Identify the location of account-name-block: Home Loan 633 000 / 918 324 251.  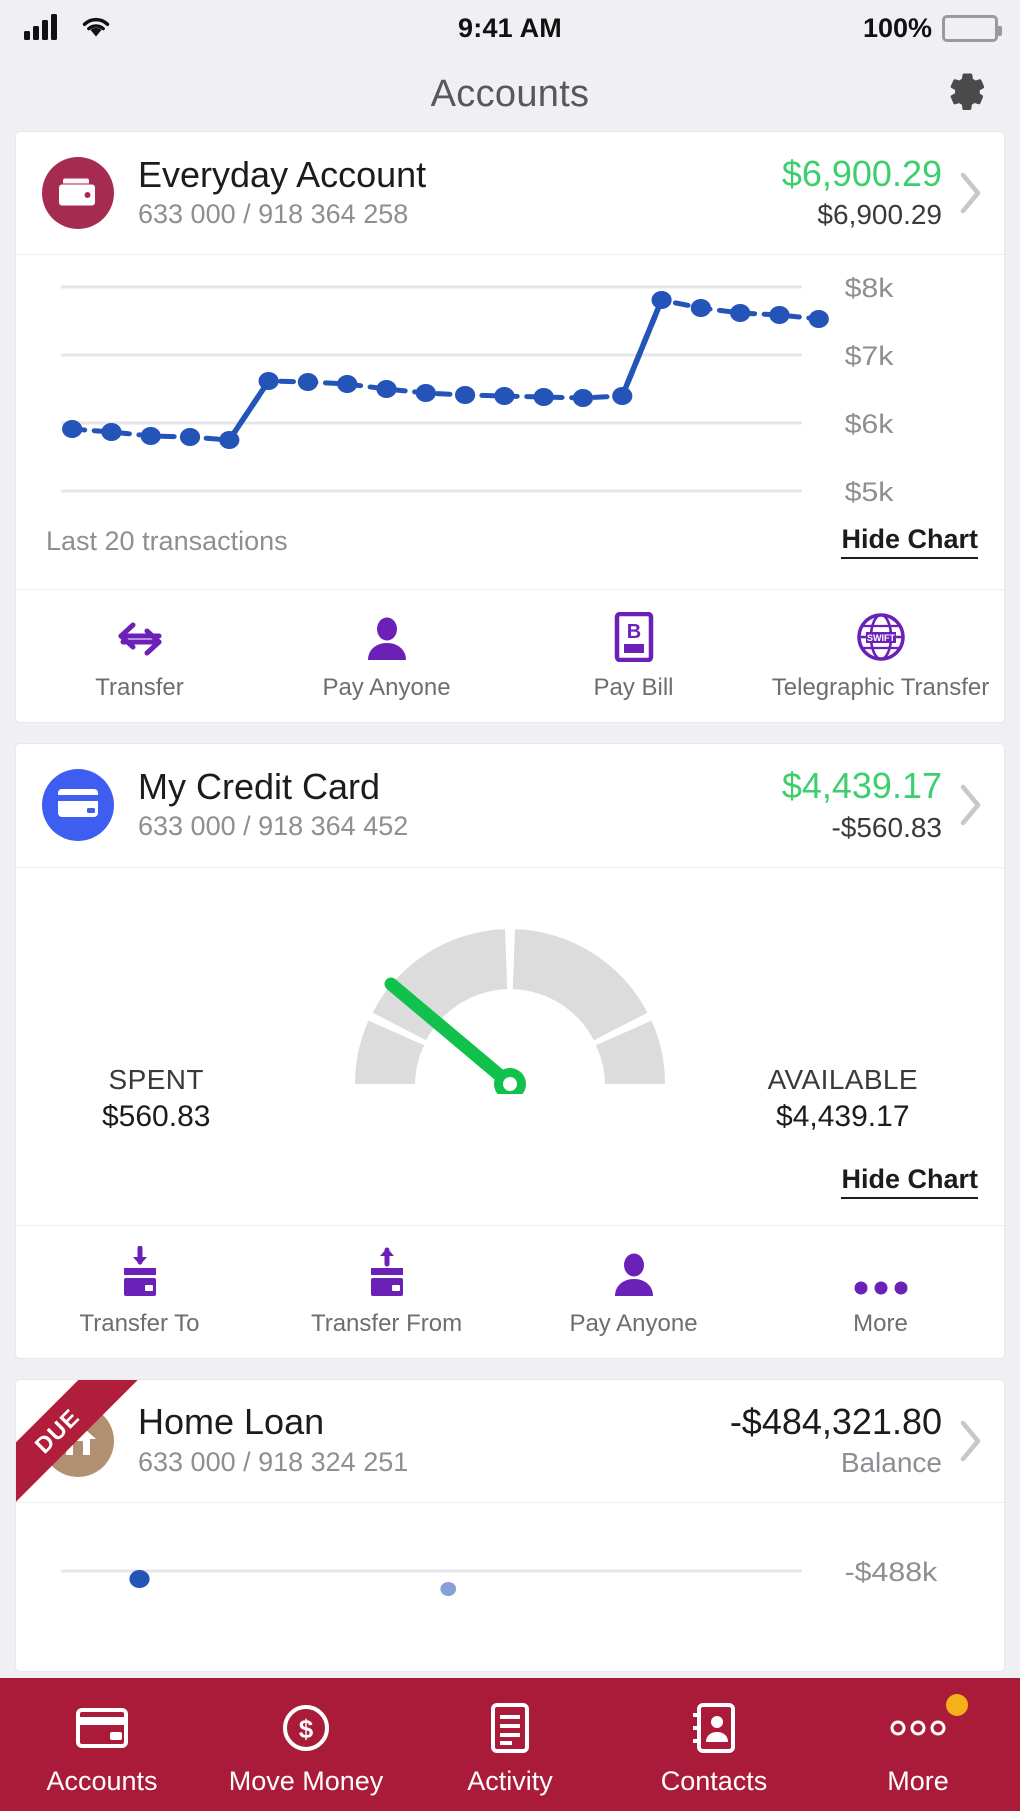
(434, 1440).